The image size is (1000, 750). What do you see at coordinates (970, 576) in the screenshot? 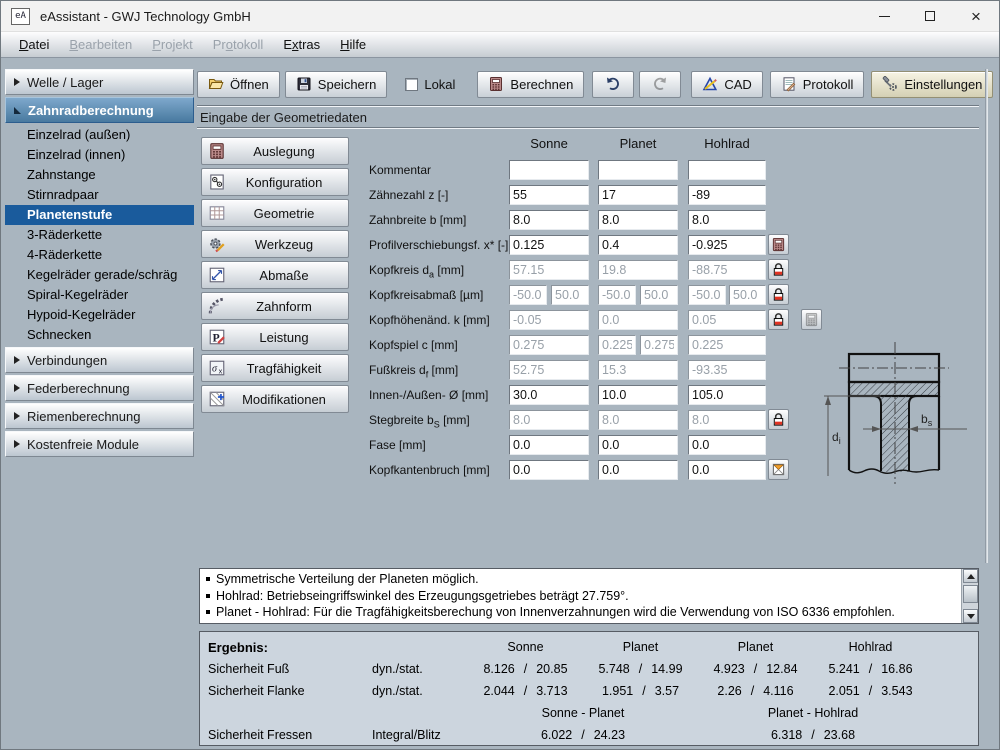
I see `scroll-up-button` at bounding box center [970, 576].